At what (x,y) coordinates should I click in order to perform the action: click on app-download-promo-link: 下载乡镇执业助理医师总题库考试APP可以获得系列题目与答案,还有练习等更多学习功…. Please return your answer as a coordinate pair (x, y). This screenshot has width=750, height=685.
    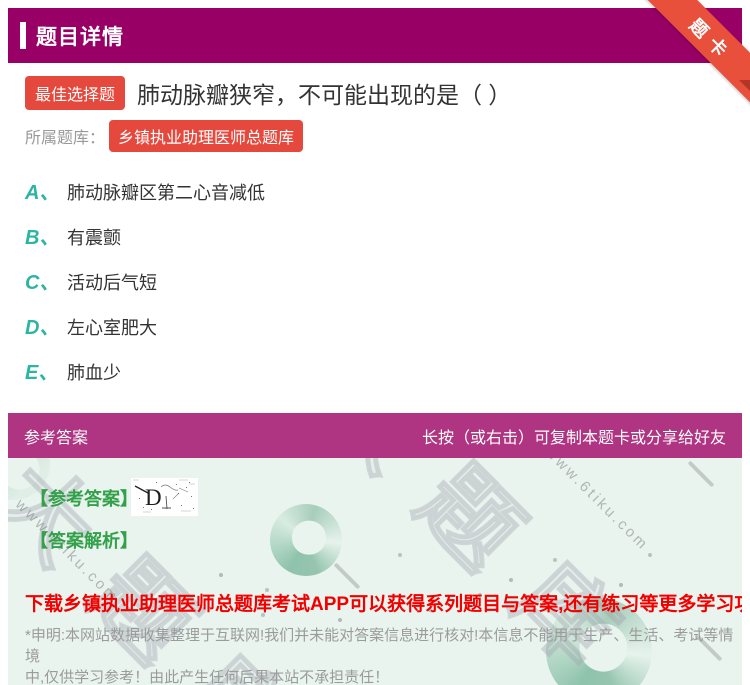
    Looking at the image, I should click on (383, 602).